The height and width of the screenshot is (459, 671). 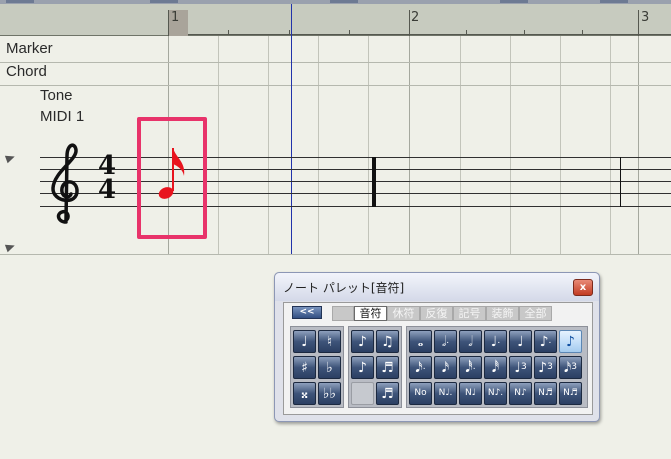 I want to click on close-button: x, so click(x=583, y=287).